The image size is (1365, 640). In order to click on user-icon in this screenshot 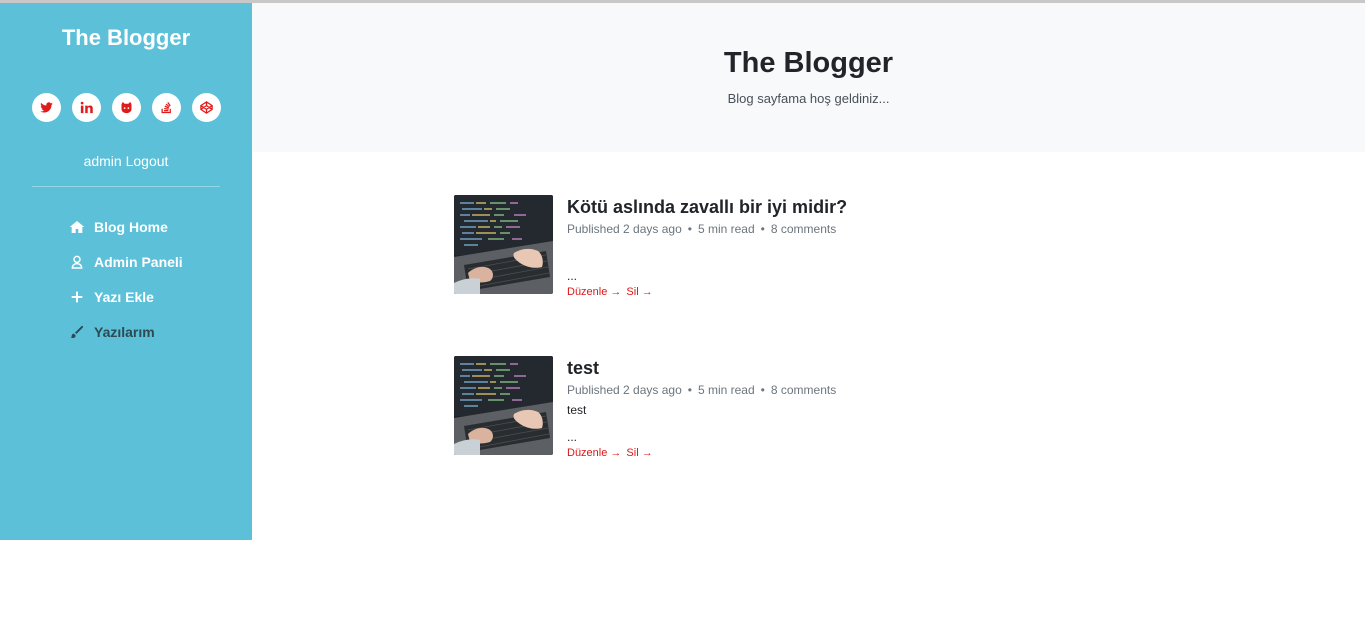, I will do `click(76, 261)`.